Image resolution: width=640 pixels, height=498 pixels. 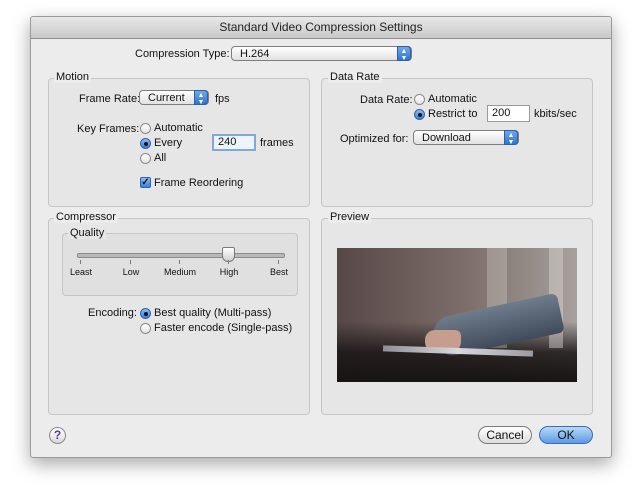 What do you see at coordinates (222, 99) in the screenshot?
I see `fps-label: fps` at bounding box center [222, 99].